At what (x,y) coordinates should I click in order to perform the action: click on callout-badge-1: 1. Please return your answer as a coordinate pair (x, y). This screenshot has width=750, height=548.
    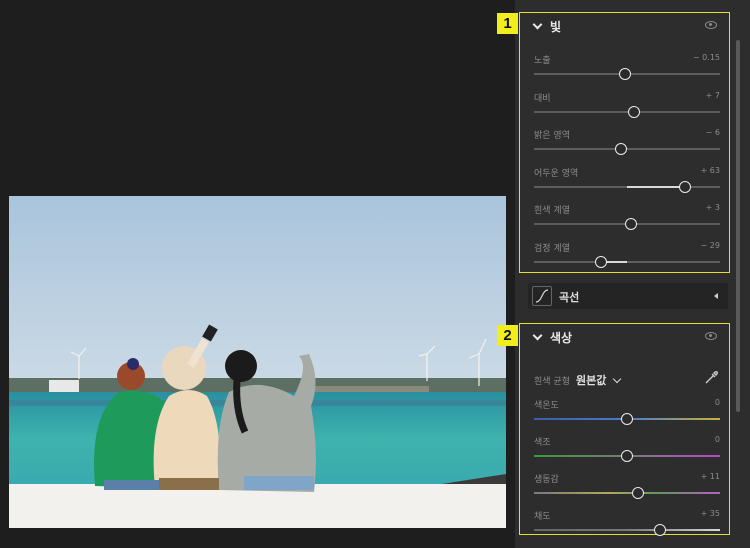
    Looking at the image, I should click on (507, 23).